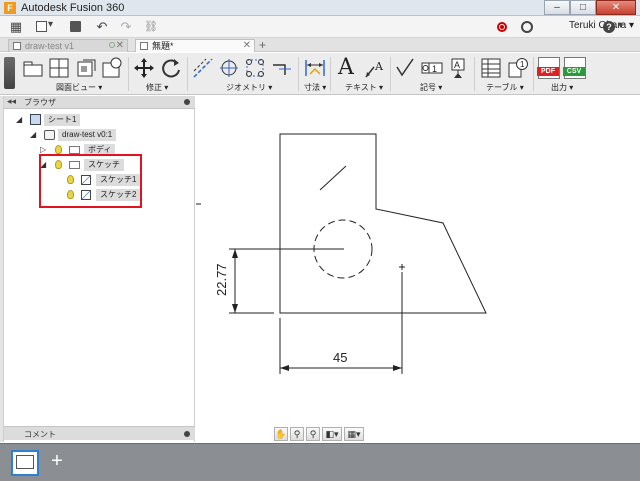 The image size is (640, 481). I want to click on vertical-dimension-value: 22.77, so click(221, 279).